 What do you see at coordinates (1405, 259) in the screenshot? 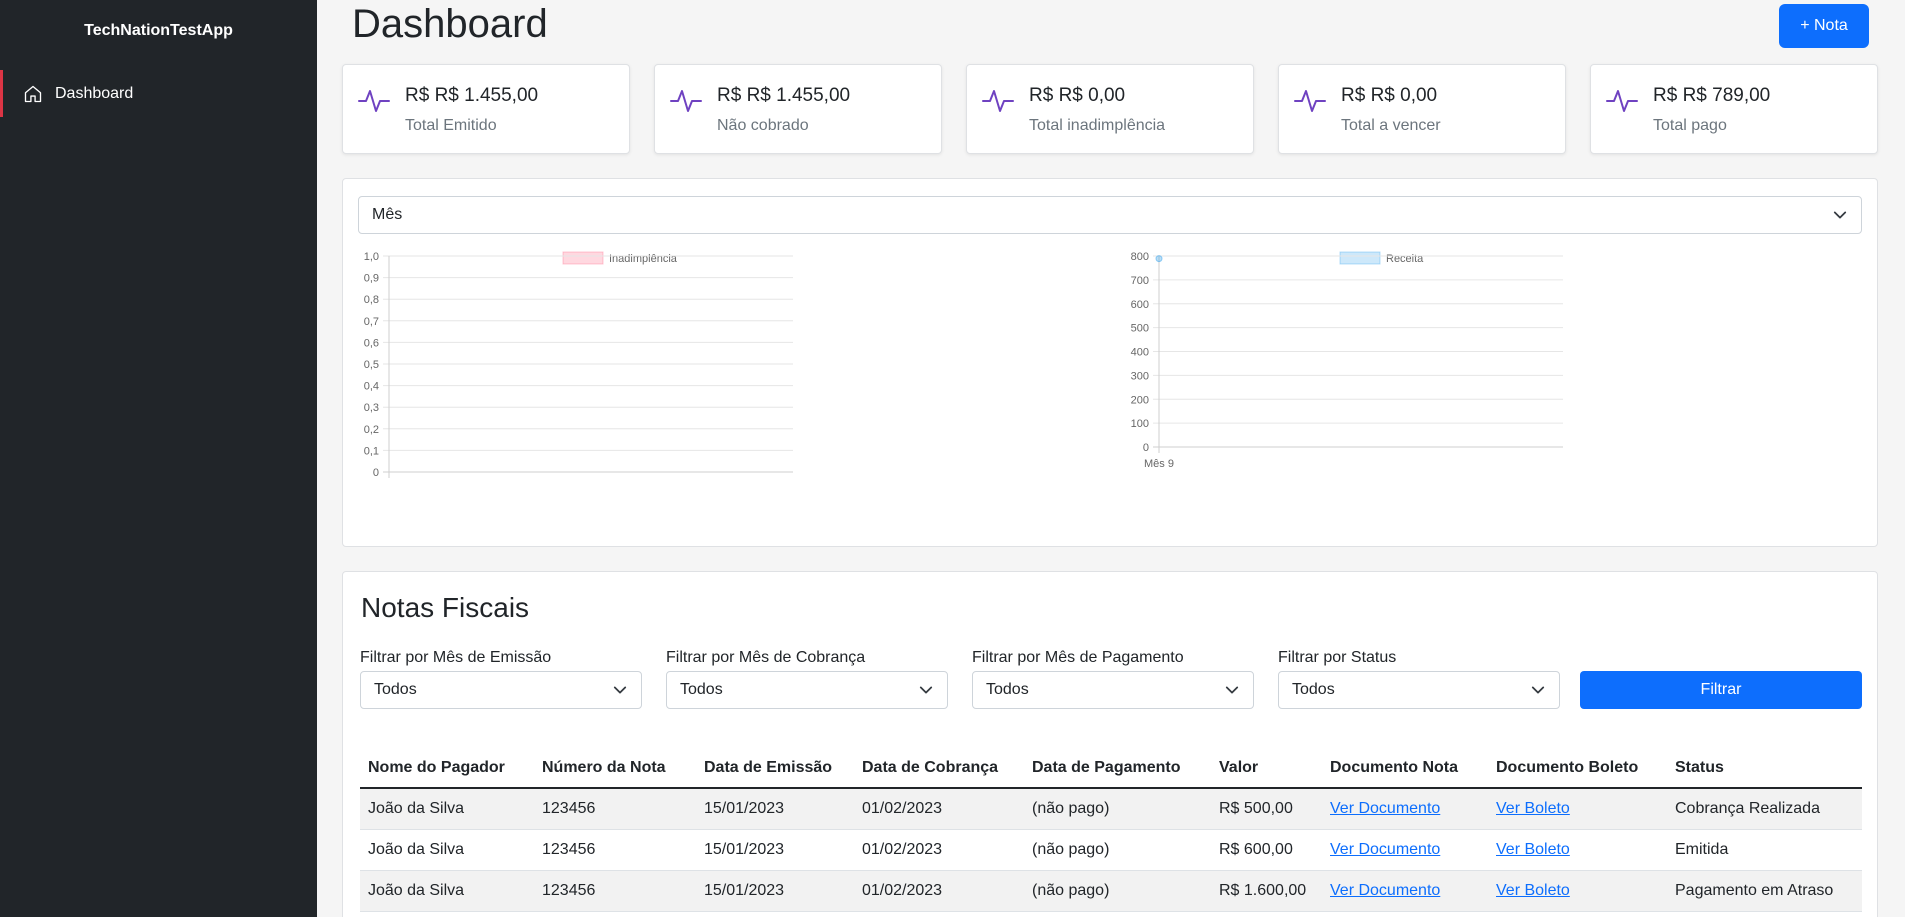
I see `legend-label: Receita` at bounding box center [1405, 259].